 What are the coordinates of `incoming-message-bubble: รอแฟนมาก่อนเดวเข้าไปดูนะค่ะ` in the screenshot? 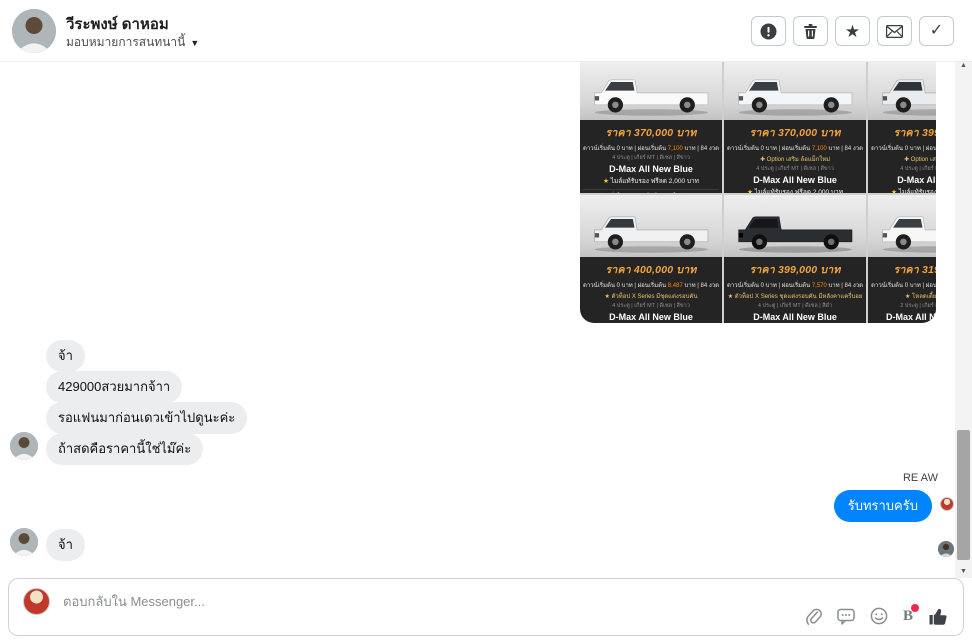 It's located at (147, 418).